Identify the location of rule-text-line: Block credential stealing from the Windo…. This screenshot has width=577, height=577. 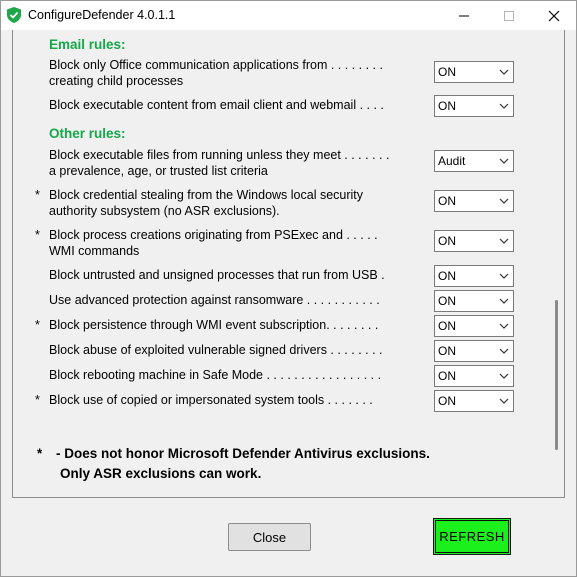
(206, 195).